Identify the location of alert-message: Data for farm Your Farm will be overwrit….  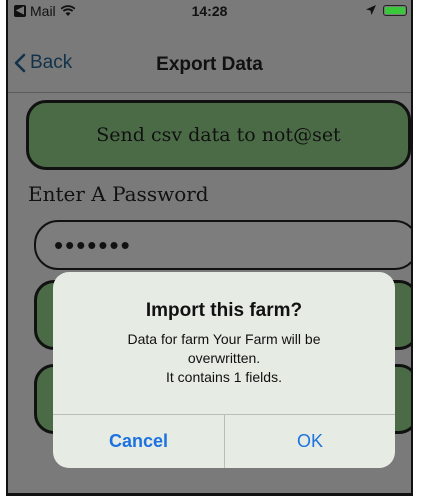
(224, 358).